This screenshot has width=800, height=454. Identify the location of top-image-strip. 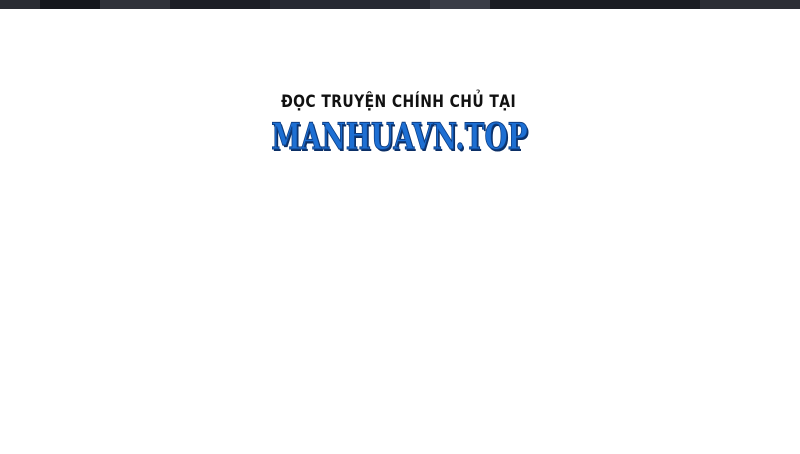
(400, 4).